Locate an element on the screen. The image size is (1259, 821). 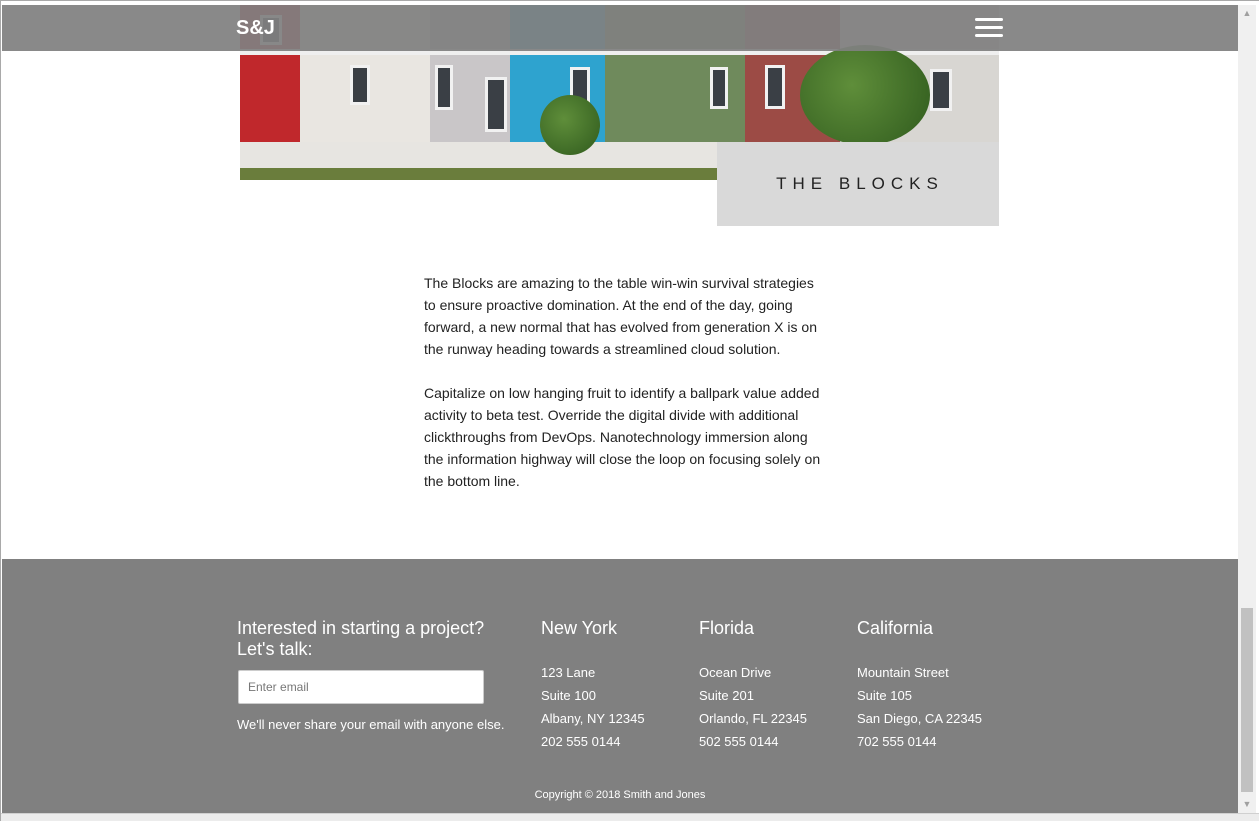
scroll-up-arrow-icon: ▲ is located at coordinates (1247, 13).